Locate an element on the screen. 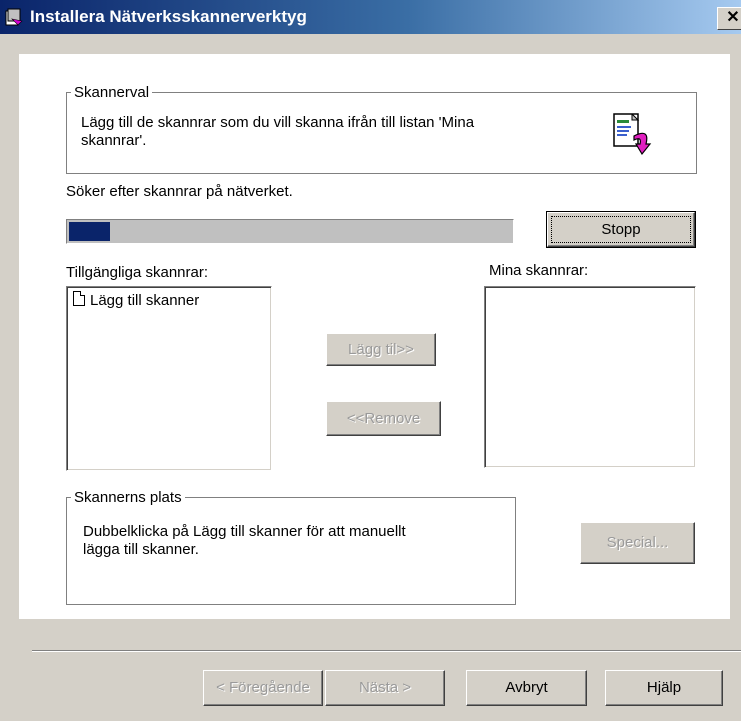  back-button-label: < Föregående is located at coordinates (263, 687).